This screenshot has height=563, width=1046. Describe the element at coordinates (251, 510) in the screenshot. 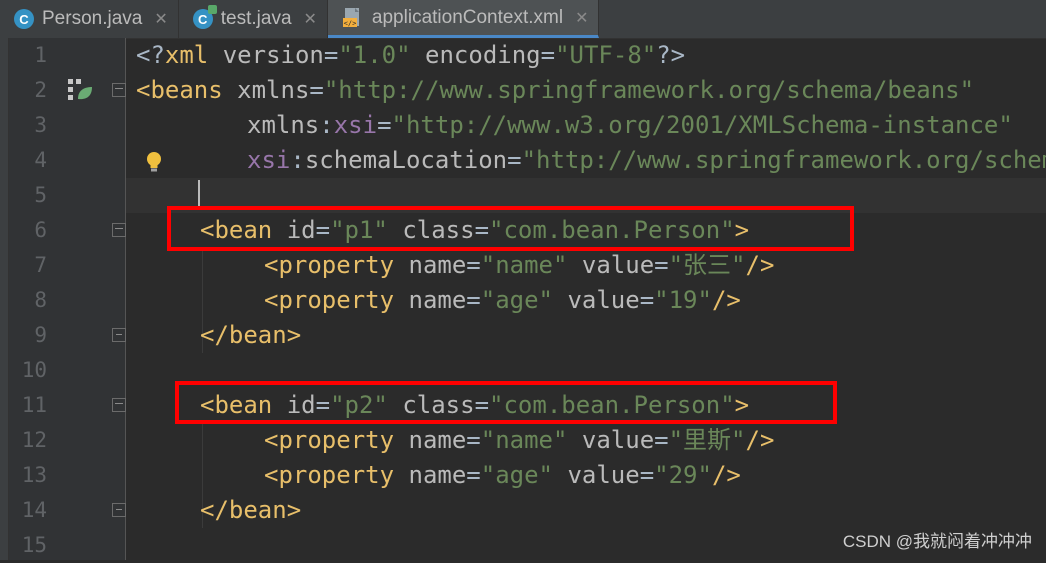

I see `code-line-14: </bean>` at that location.